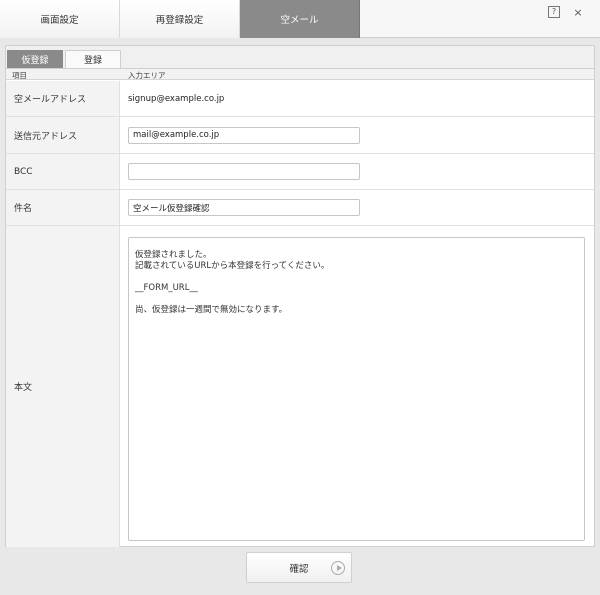 Image resolution: width=600 pixels, height=595 pixels. I want to click on bcc-input, so click(244, 171).